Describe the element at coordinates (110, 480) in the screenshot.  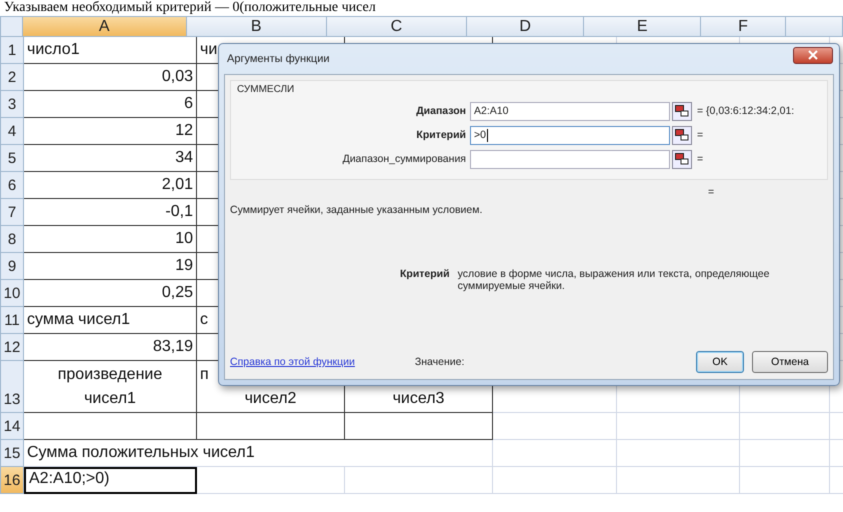
I see `table-cell: A2:A10;>0)` at that location.